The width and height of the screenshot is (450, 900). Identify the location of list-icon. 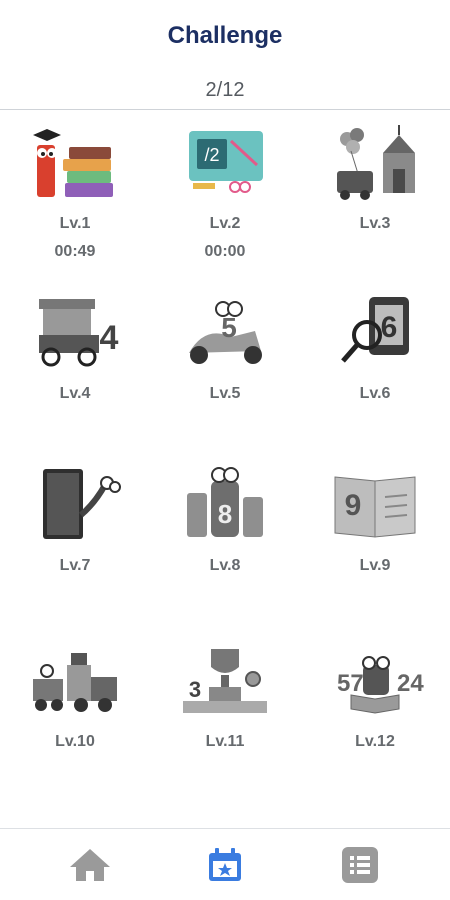
(360, 865).